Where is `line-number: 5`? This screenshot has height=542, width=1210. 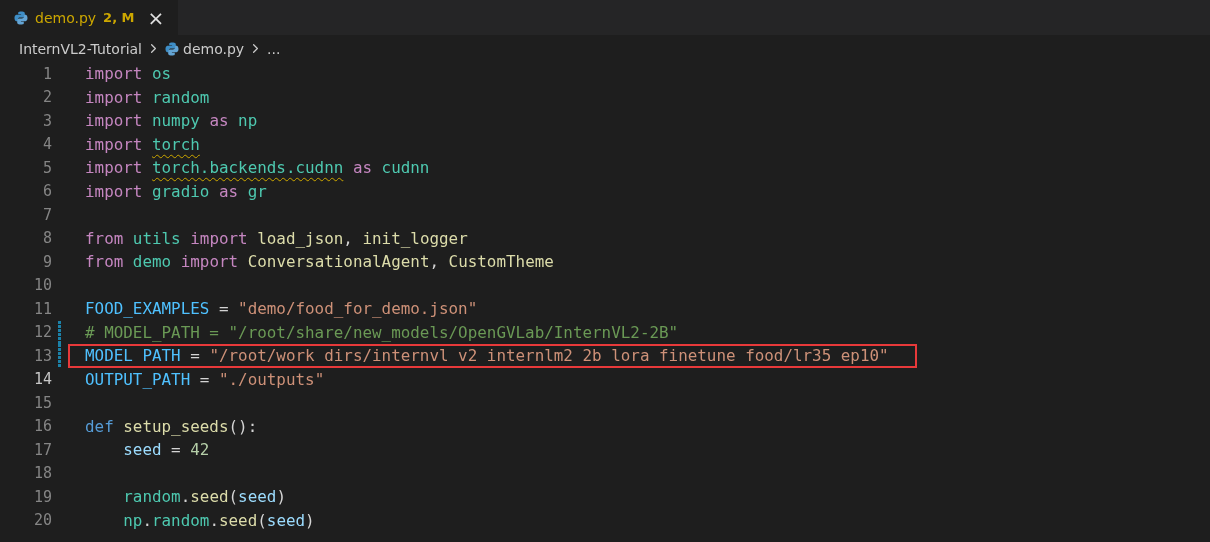 line-number: 5 is located at coordinates (46, 167).